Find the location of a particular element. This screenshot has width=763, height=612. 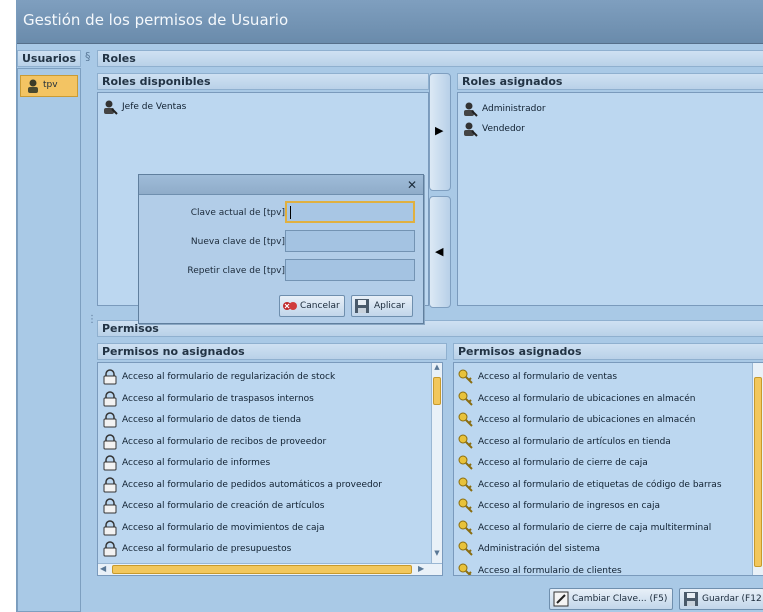

user-label: tpv is located at coordinates (50, 85).